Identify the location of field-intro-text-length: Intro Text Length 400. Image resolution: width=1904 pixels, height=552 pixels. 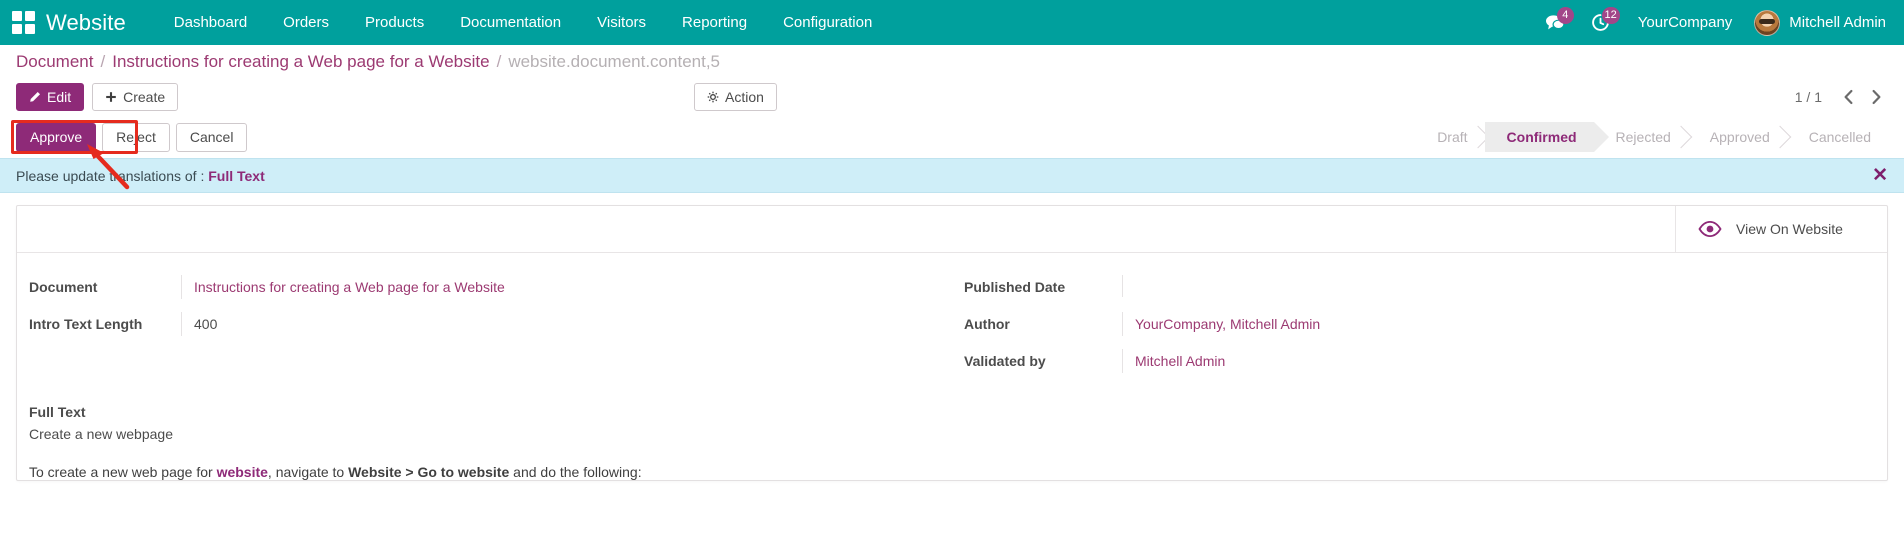
(483, 326).